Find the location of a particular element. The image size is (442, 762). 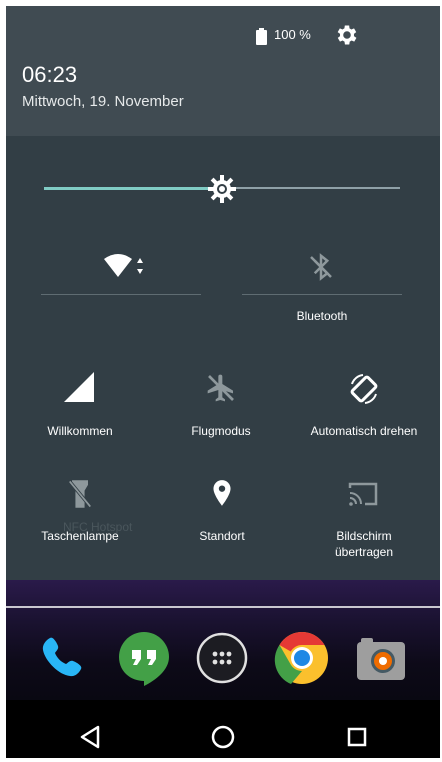

battery-icon is located at coordinates (261, 36).